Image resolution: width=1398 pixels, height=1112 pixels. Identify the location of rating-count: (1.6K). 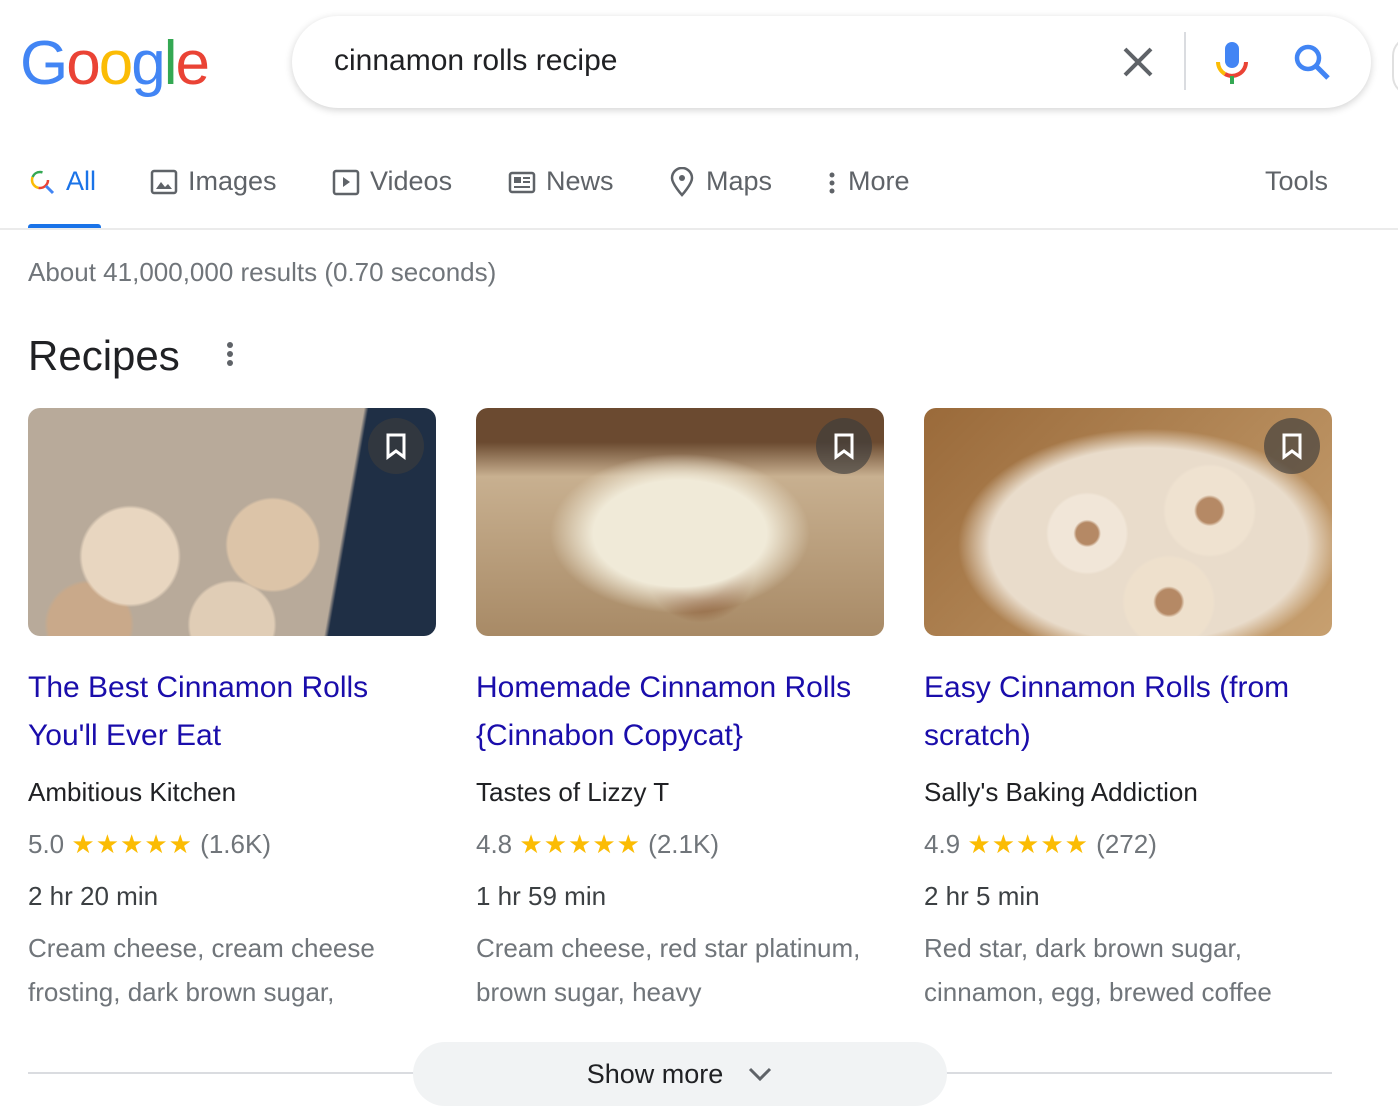
(235, 844).